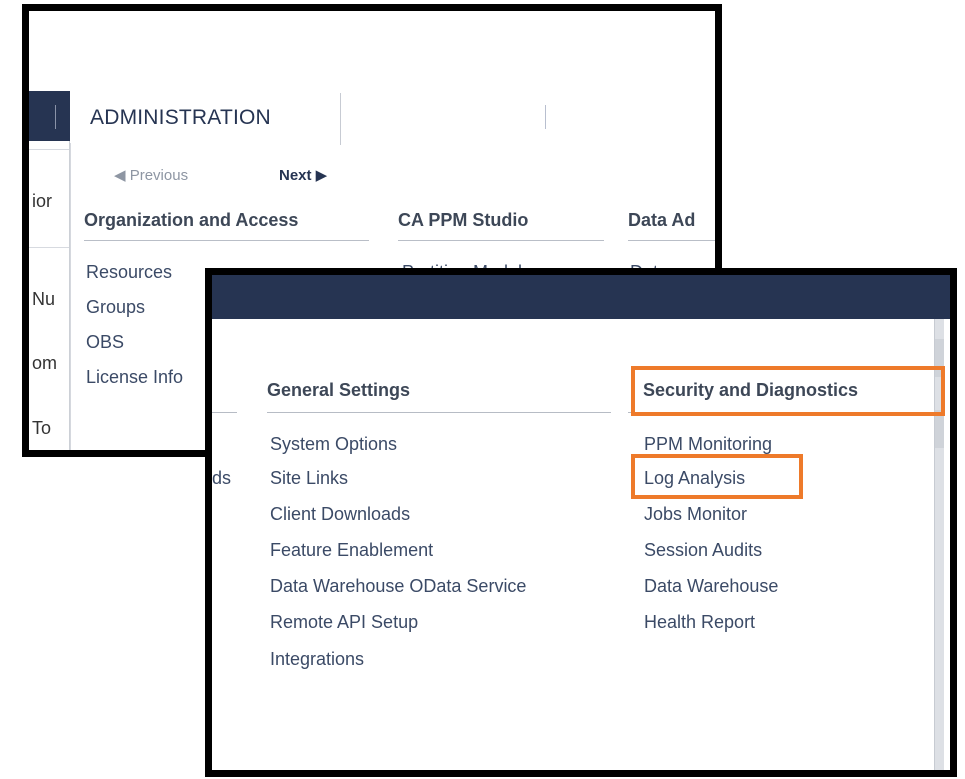 The height and width of the screenshot is (779, 965). Describe the element at coordinates (191, 220) in the screenshot. I see `section-heading-organization-and-access: Organization and Access` at that location.